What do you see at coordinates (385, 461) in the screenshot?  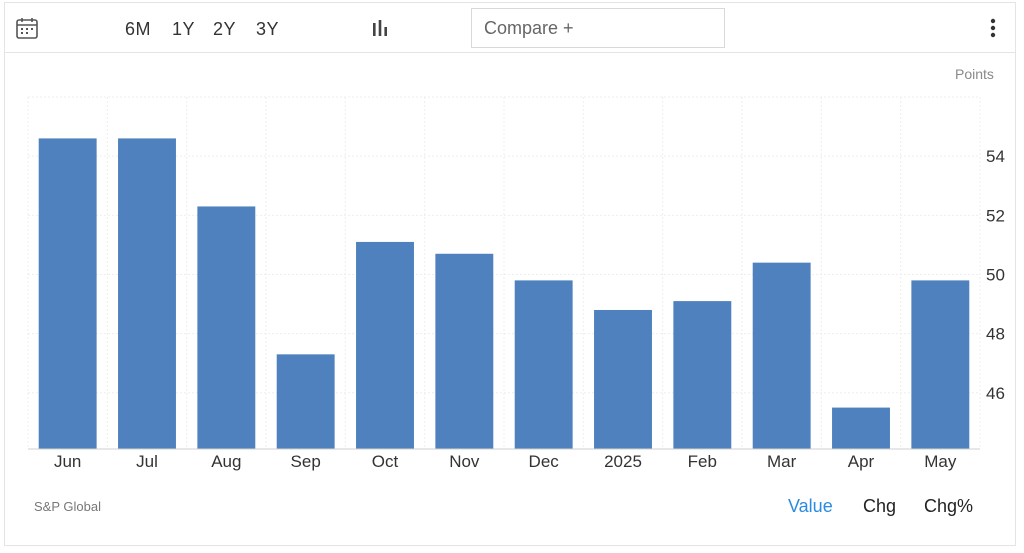 I see `x-tick-label: Oct` at bounding box center [385, 461].